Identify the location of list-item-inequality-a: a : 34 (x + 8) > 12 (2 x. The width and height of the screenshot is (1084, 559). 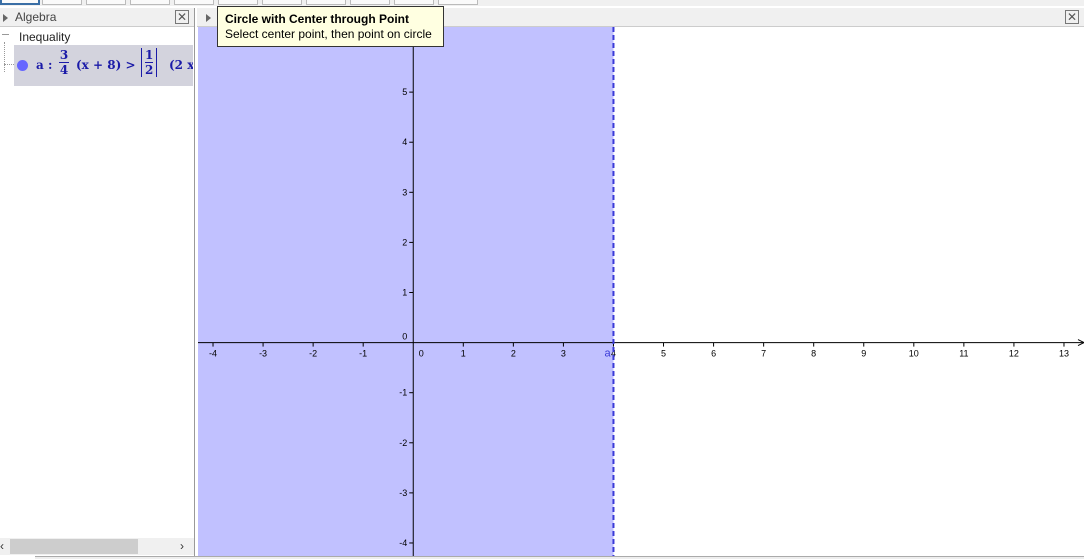
(103, 65).